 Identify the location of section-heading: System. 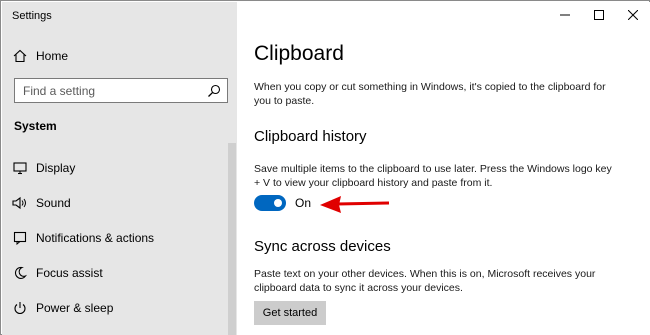
(35, 126).